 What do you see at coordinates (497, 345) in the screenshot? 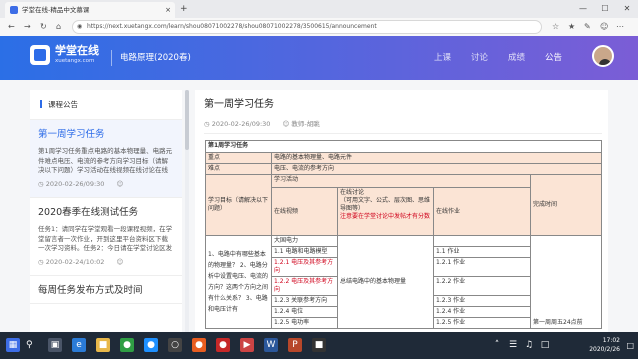
I see `tray-up-icon: ˄` at bounding box center [497, 345].